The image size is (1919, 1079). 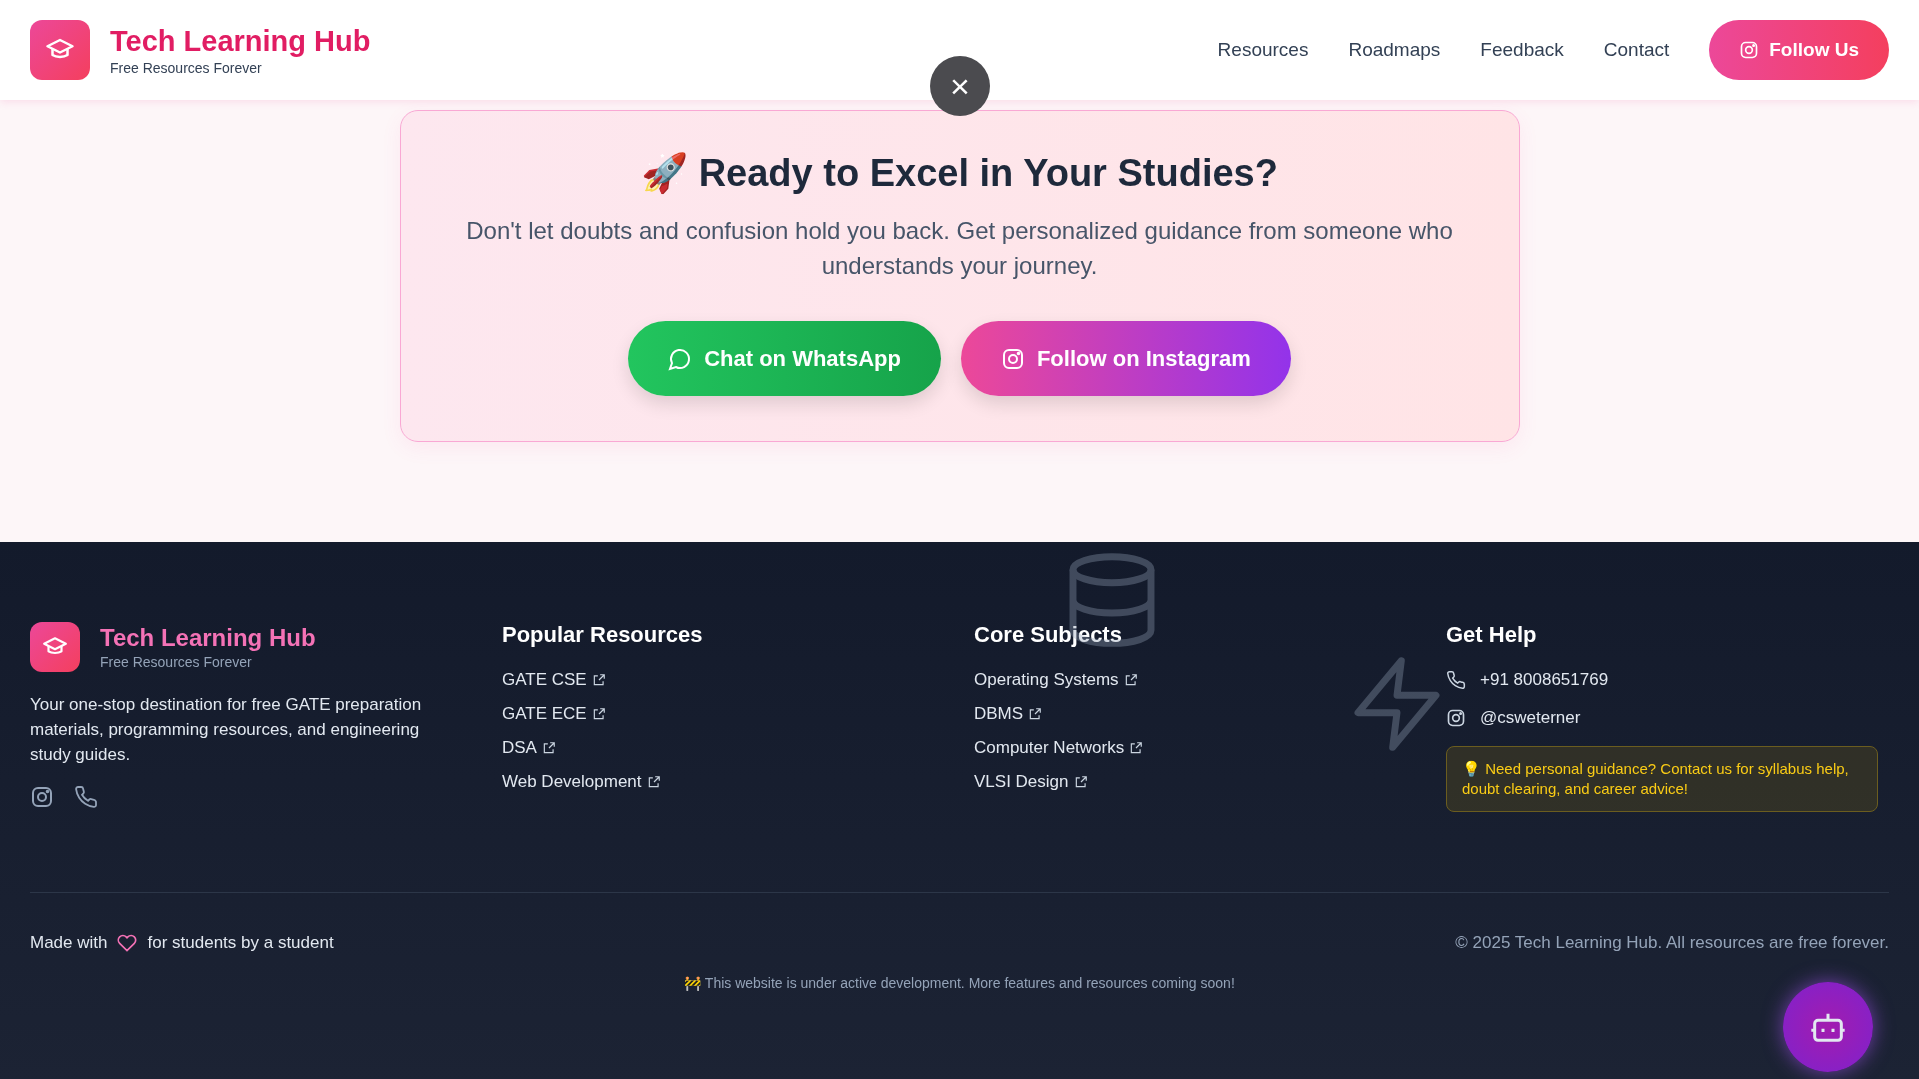 I want to click on development-notice: 🚧 This website is under active development. More features and resources coming soon!, so click(x=959, y=983).